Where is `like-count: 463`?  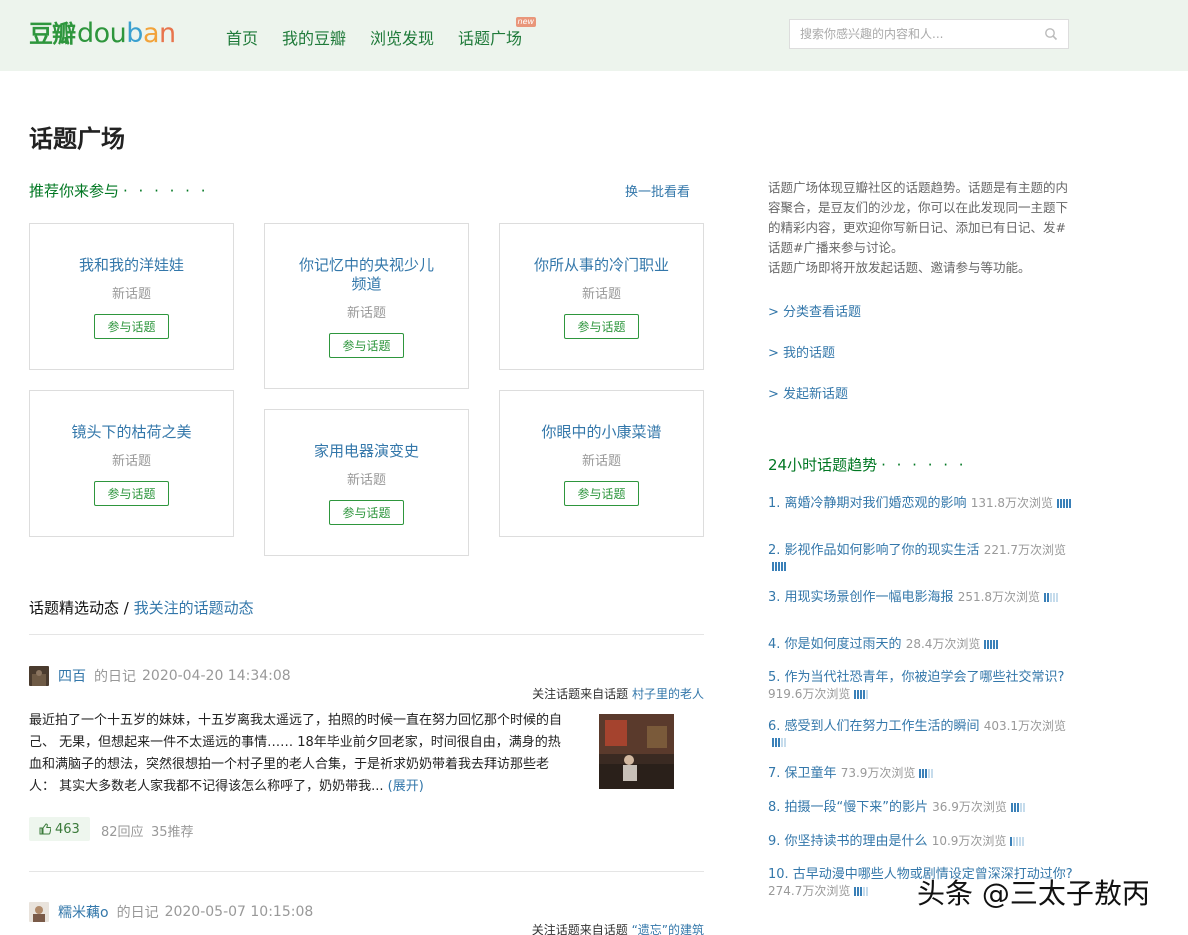
like-count: 463 is located at coordinates (67, 829).